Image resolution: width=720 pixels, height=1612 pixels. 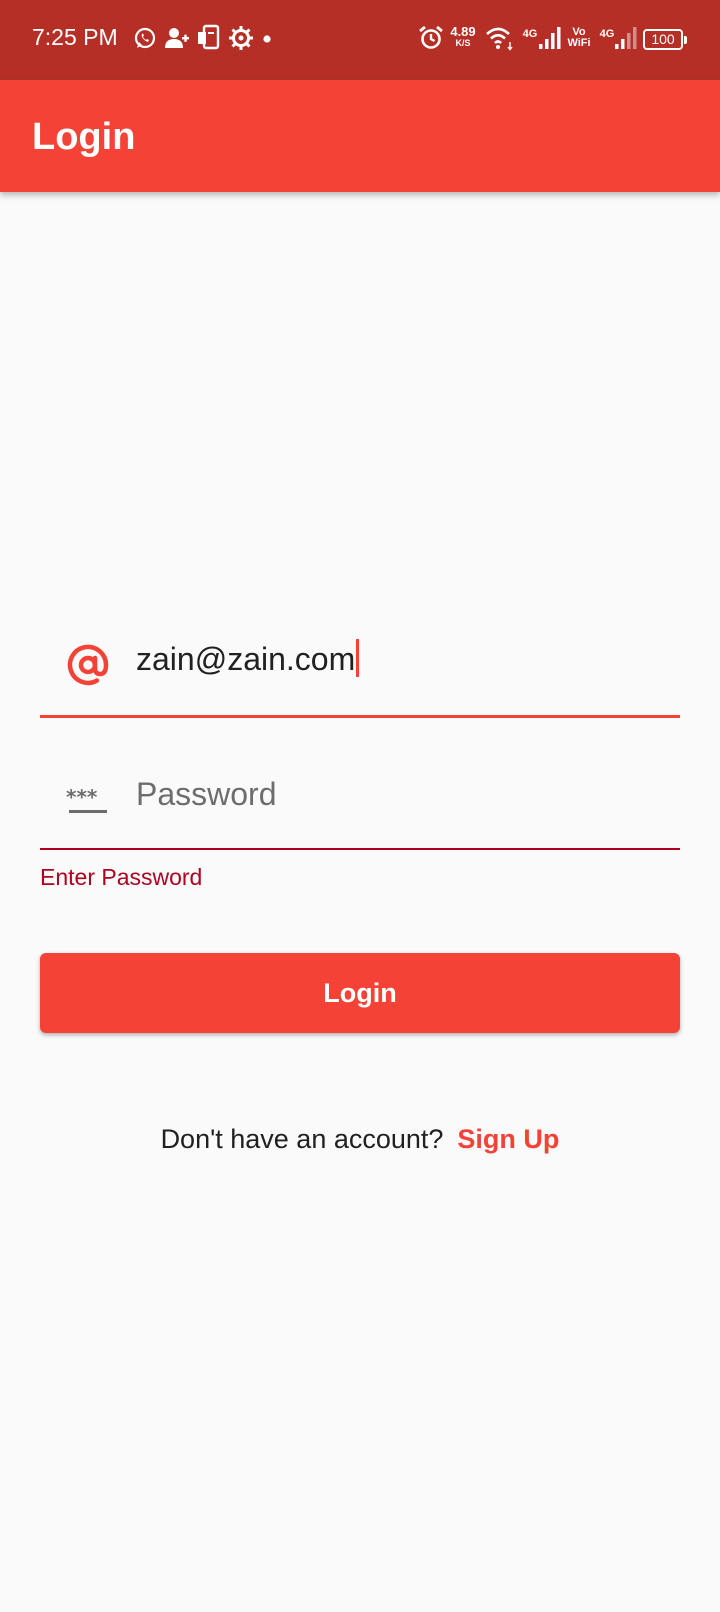 I want to click on net-speed-unit: K/S, so click(x=463, y=43).